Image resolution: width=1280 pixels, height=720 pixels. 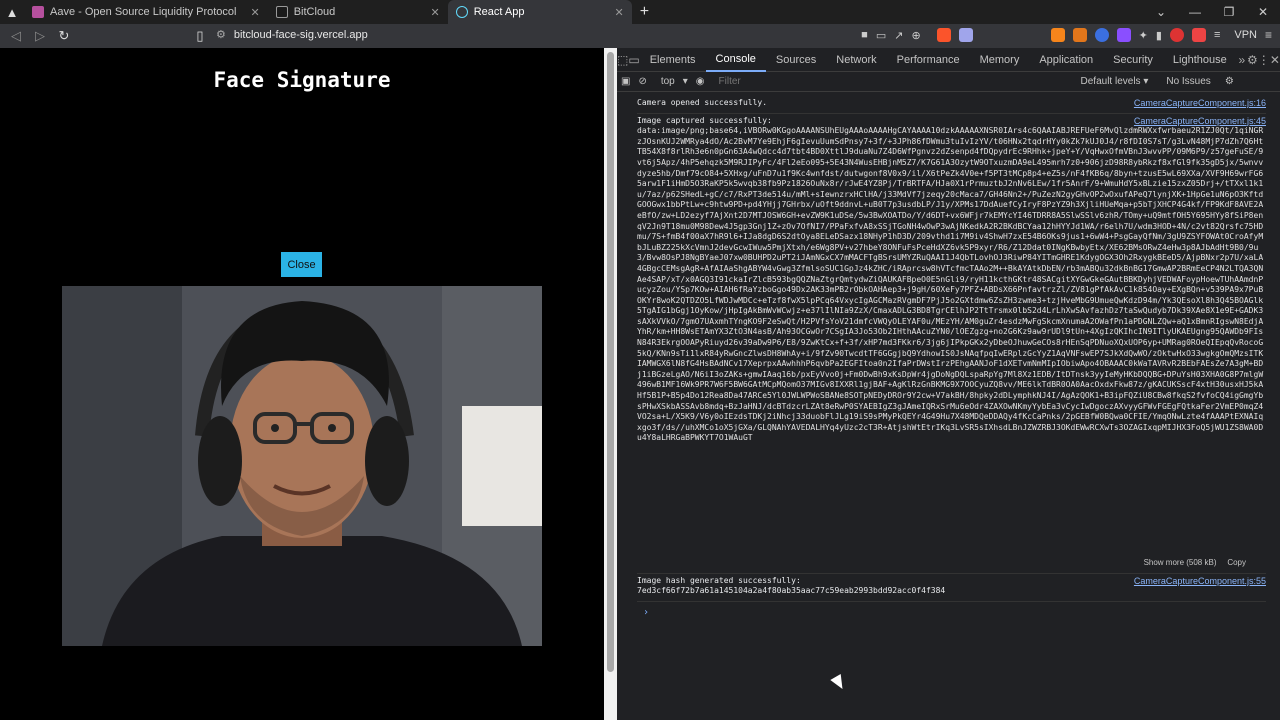 I want to click on show-more-button: Show more (508 kB), so click(x=1180, y=562).